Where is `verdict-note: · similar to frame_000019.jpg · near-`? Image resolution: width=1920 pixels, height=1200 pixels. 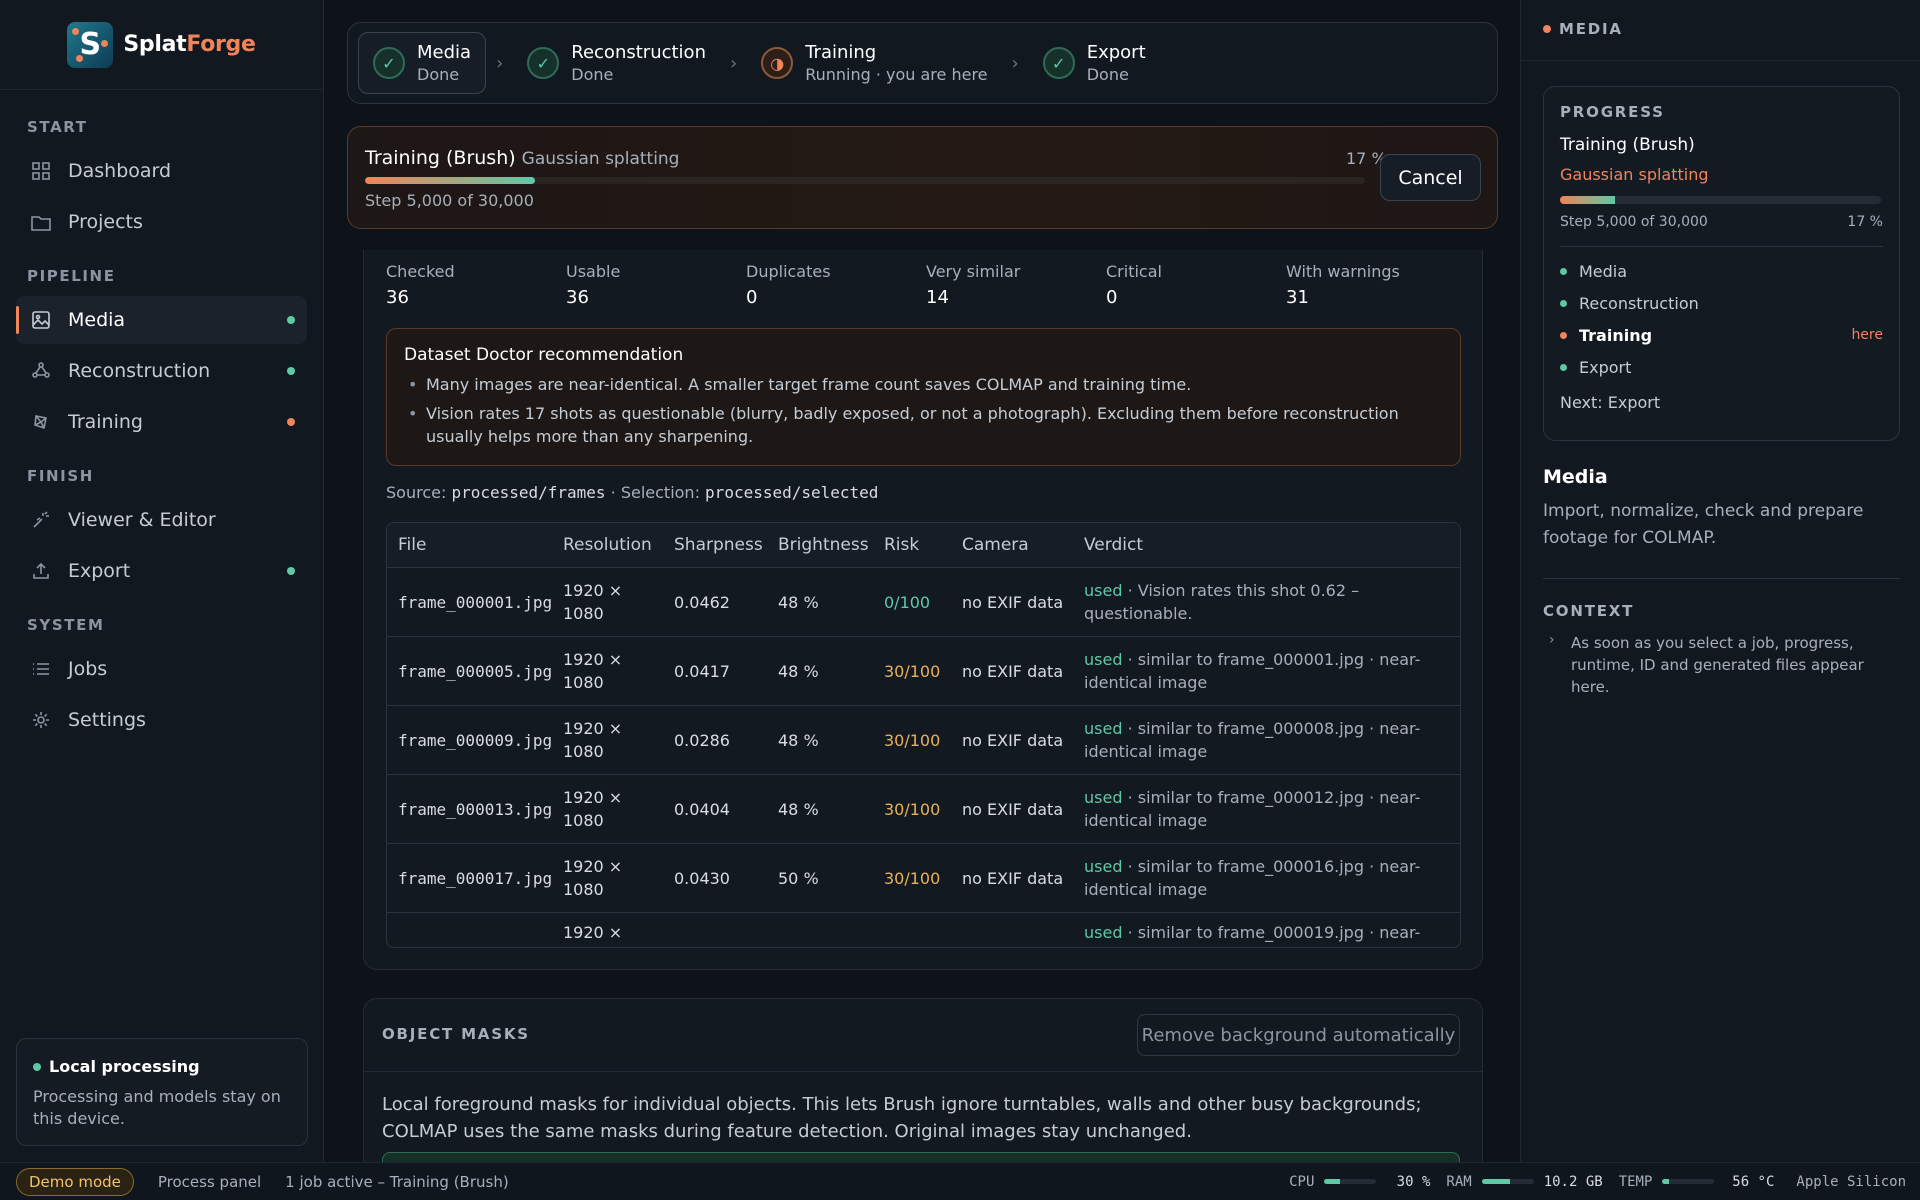
verdict-note: · similar to frame_000019.jpg · near- is located at coordinates (1271, 932).